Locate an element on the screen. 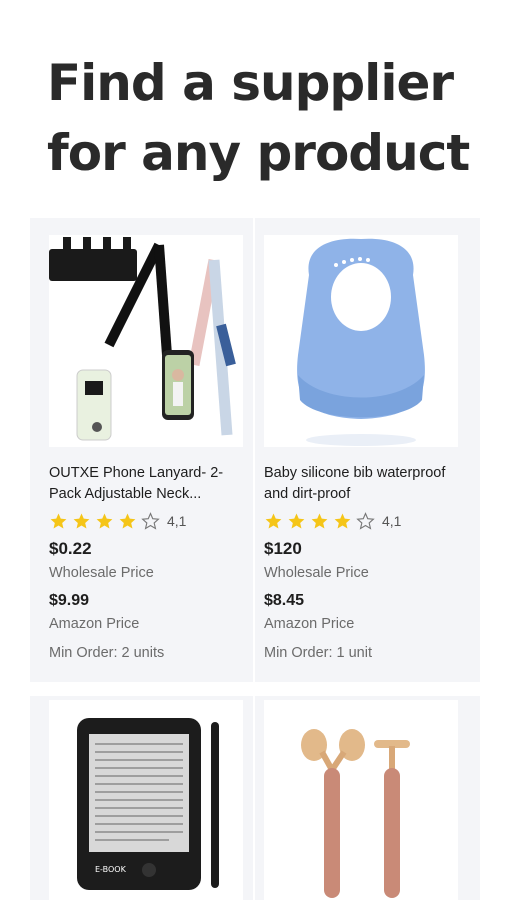 Image resolution: width=507 pixels, height=900 pixels. wholesale-price: $0.22 is located at coordinates (70, 548).